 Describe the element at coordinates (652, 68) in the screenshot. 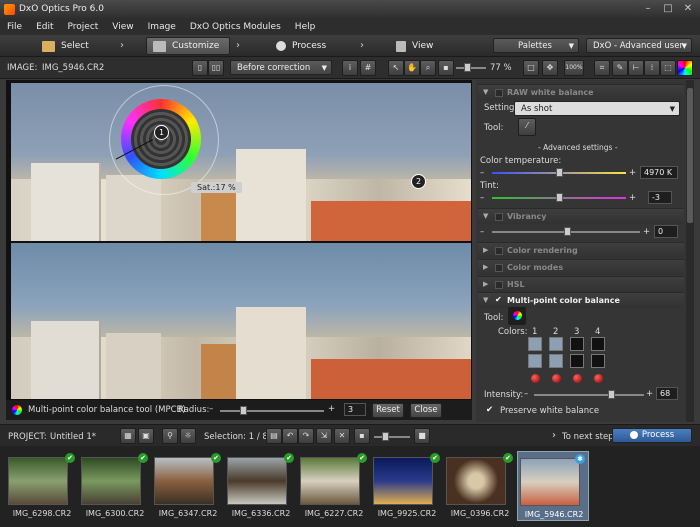

I see `volume-icon: ⁞` at that location.